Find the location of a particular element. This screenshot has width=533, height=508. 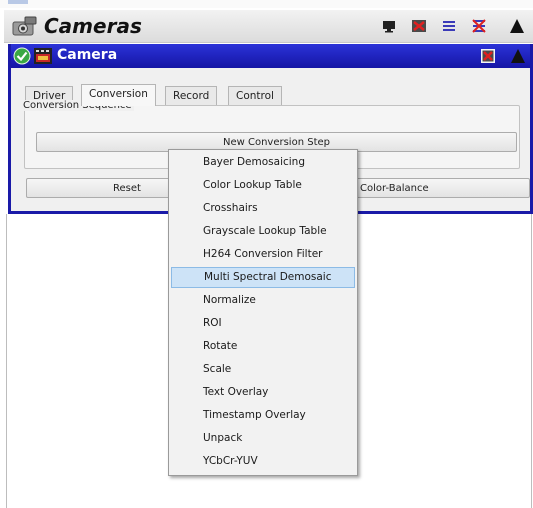

menu-item-crosshairs: Crosshairs is located at coordinates (263, 208).